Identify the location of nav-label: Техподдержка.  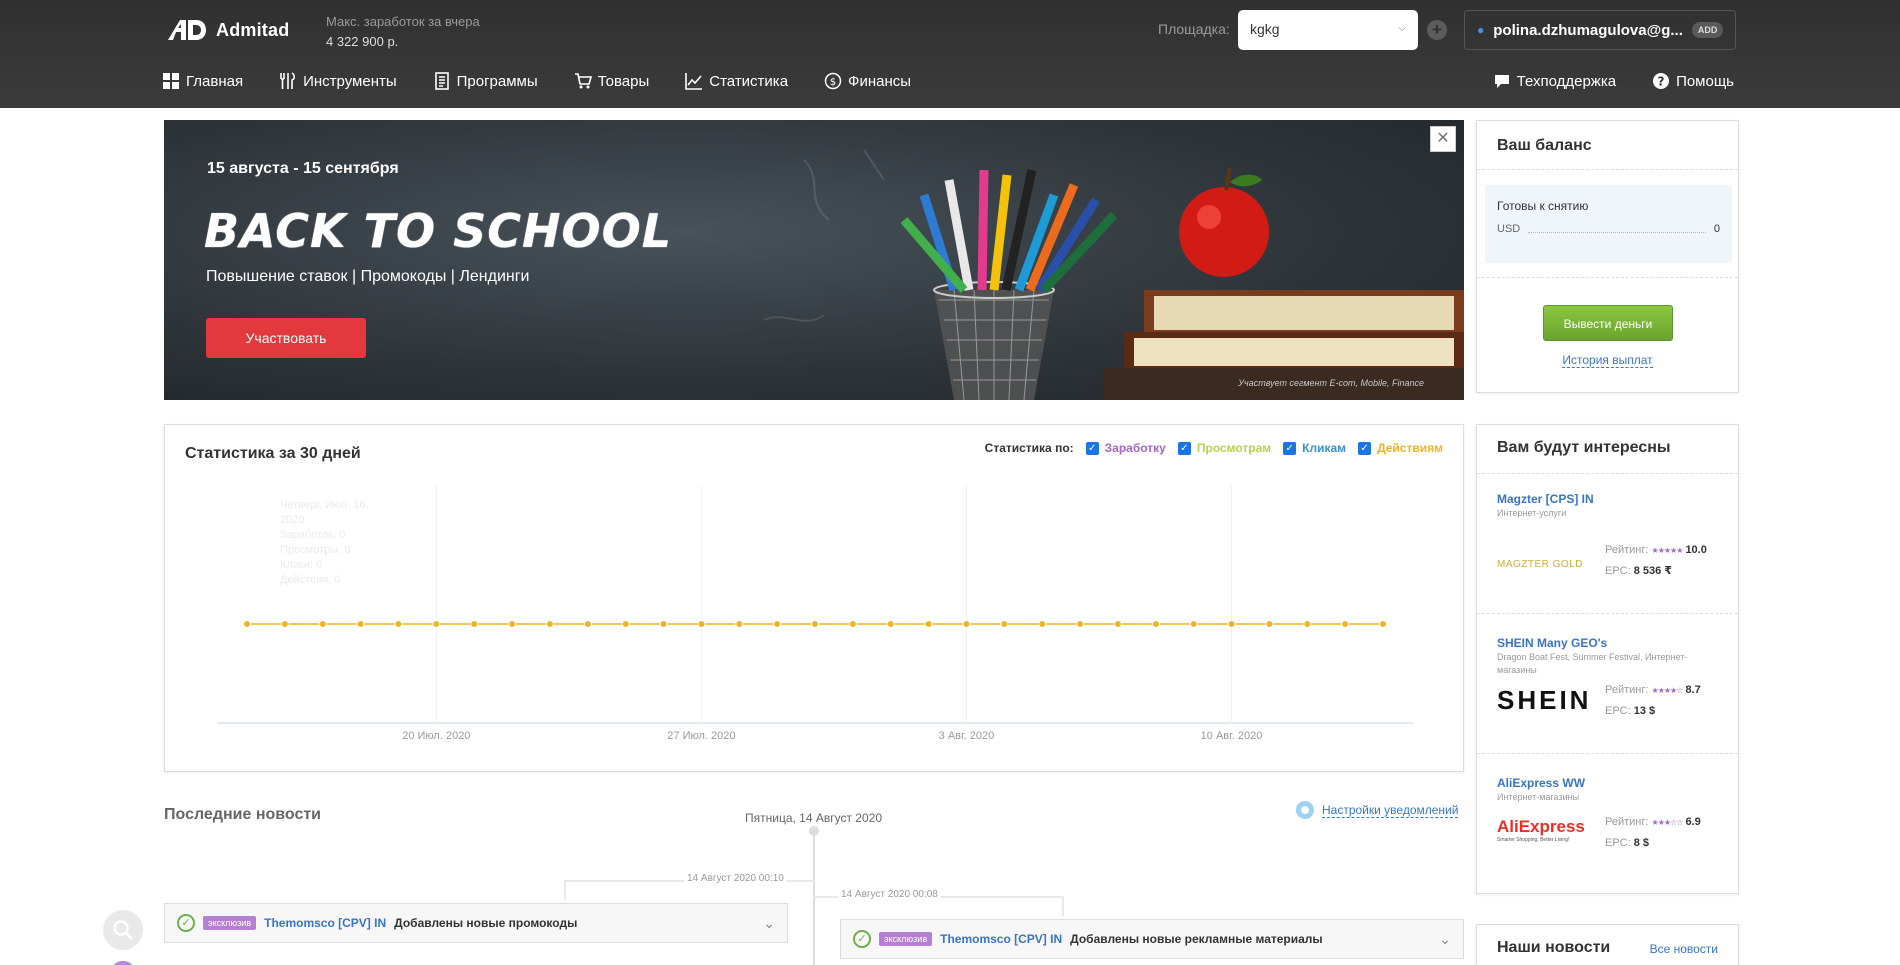
(1566, 81).